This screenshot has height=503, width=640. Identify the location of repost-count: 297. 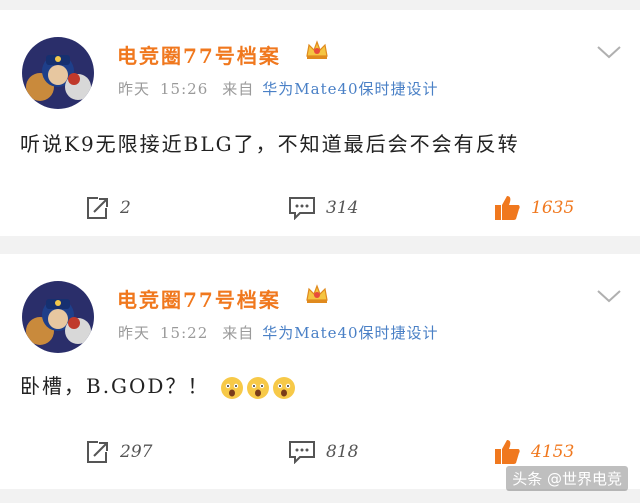
(136, 452).